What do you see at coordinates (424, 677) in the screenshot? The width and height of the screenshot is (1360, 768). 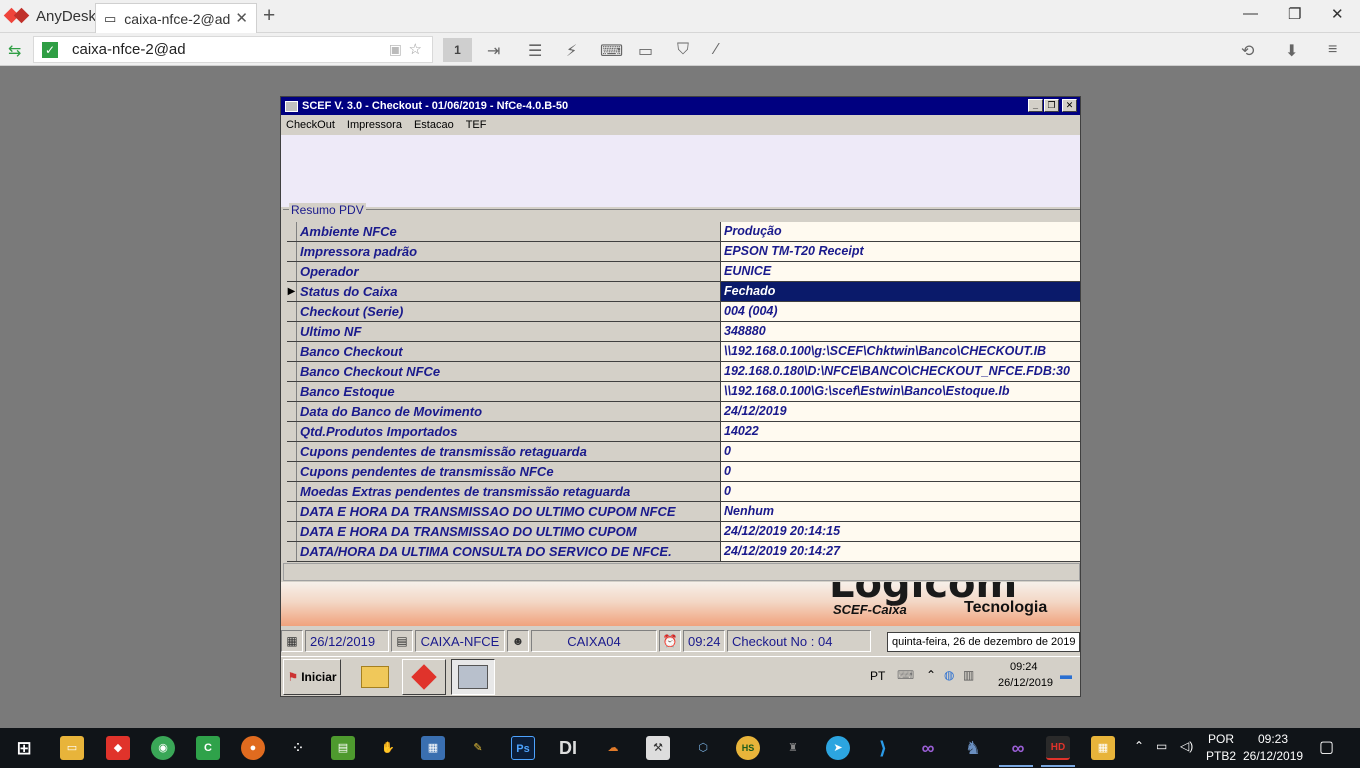 I see `anydesk-remote-icon` at bounding box center [424, 677].